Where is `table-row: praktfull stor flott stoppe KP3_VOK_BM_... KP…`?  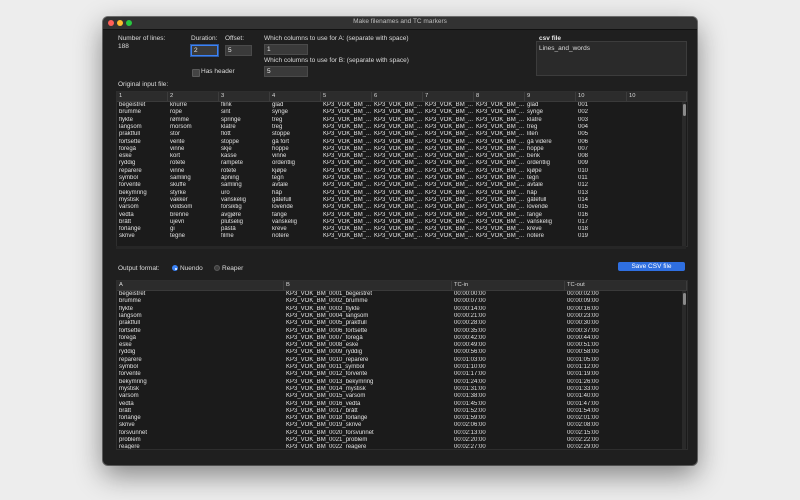 table-row: praktfull stor flott stoppe KP3_VOK_BM_... KP… is located at coordinates (399, 134).